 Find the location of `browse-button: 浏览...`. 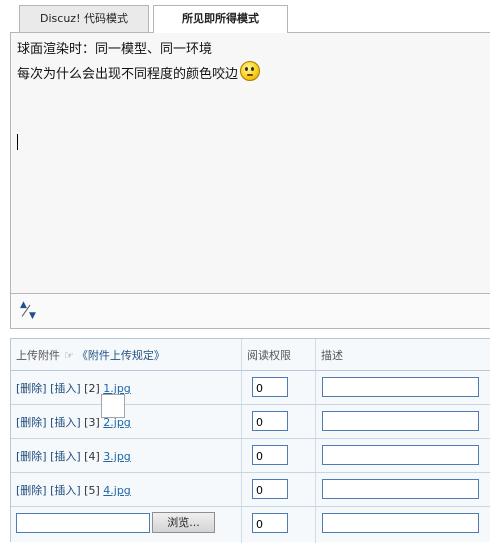

browse-button: 浏览... is located at coordinates (183, 522).